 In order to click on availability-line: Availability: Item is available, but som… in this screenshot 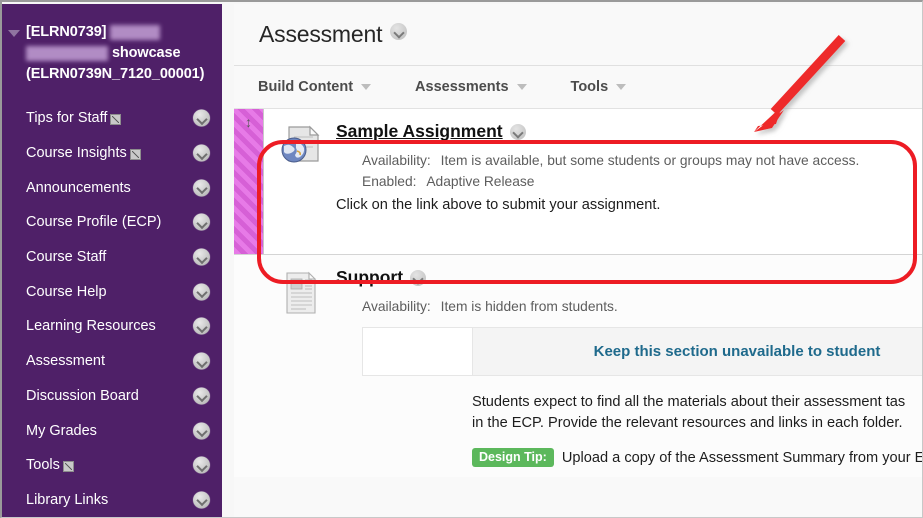, I will do `click(625, 160)`.